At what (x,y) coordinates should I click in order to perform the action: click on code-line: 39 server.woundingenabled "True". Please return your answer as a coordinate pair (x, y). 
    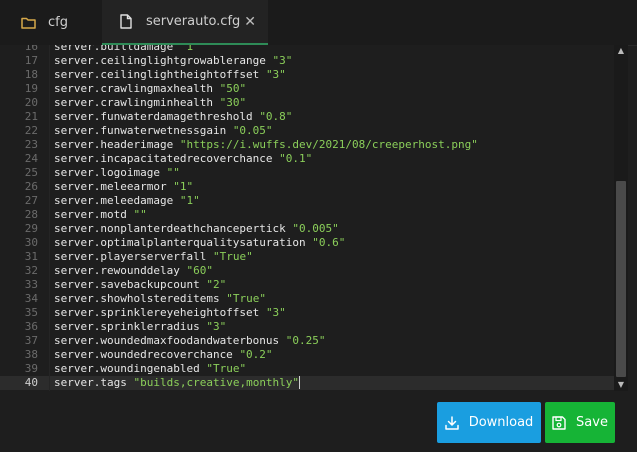
    Looking at the image, I should click on (314, 369).